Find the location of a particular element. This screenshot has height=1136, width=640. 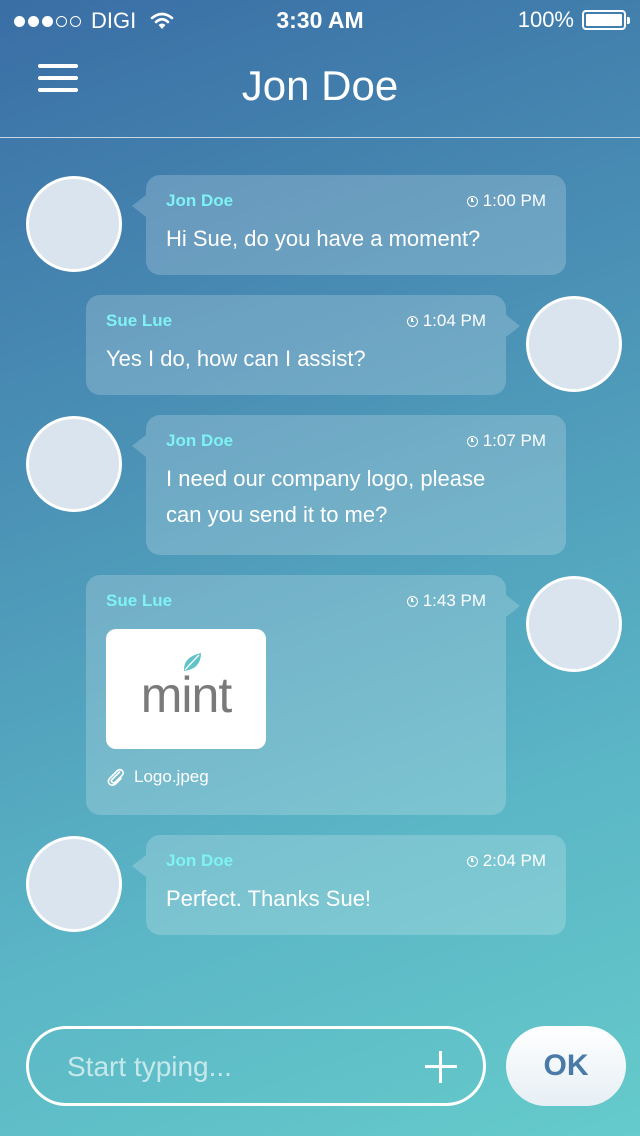

message-time: 1:43 PM is located at coordinates (454, 600).